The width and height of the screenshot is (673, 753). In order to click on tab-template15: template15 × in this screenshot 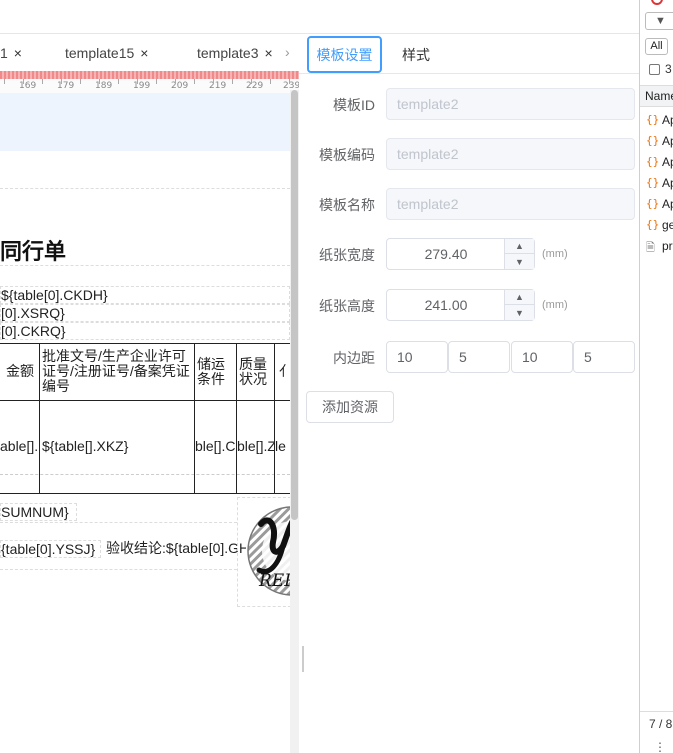, I will do `click(106, 52)`.